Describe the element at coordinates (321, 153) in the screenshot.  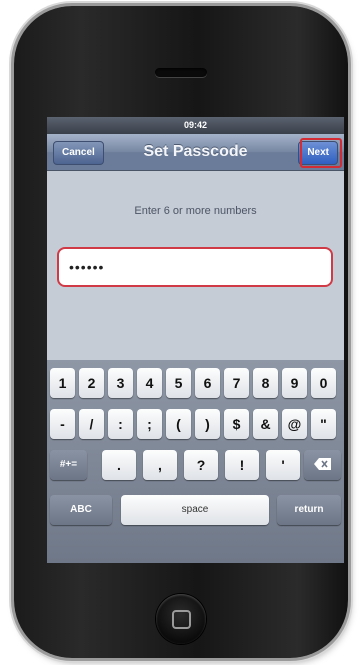
I see `next-button-highlight` at that location.